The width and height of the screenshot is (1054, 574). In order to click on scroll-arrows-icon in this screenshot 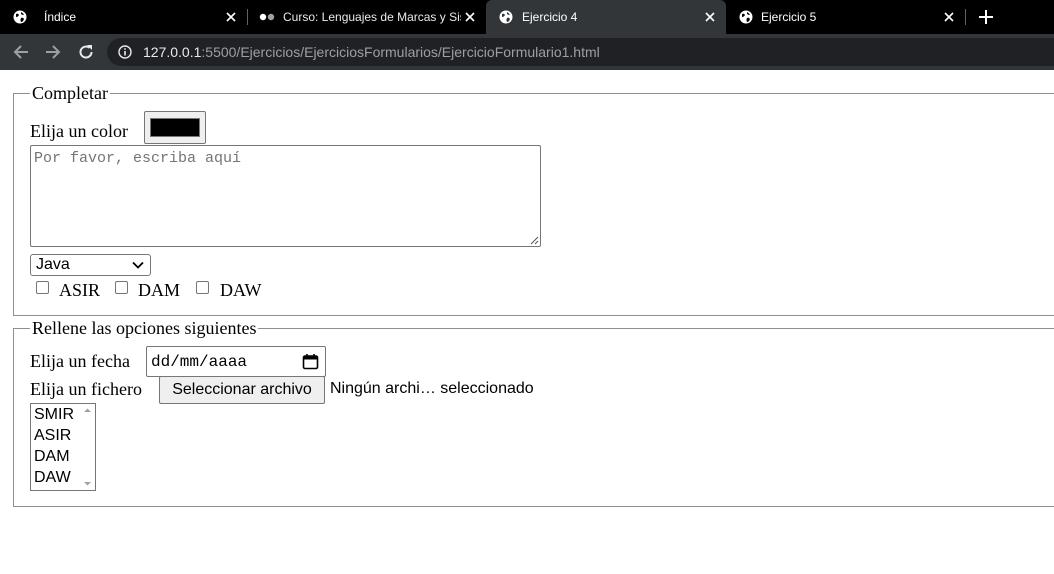, I will do `click(87, 447)`.